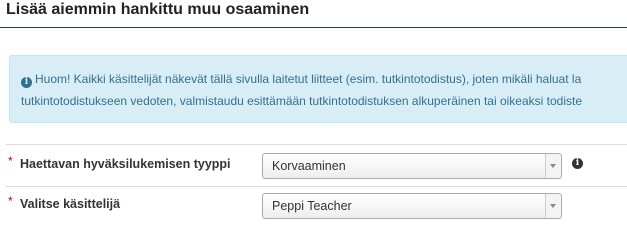  What do you see at coordinates (313, 27) in the screenshot?
I see `title-divider` at bounding box center [313, 27].